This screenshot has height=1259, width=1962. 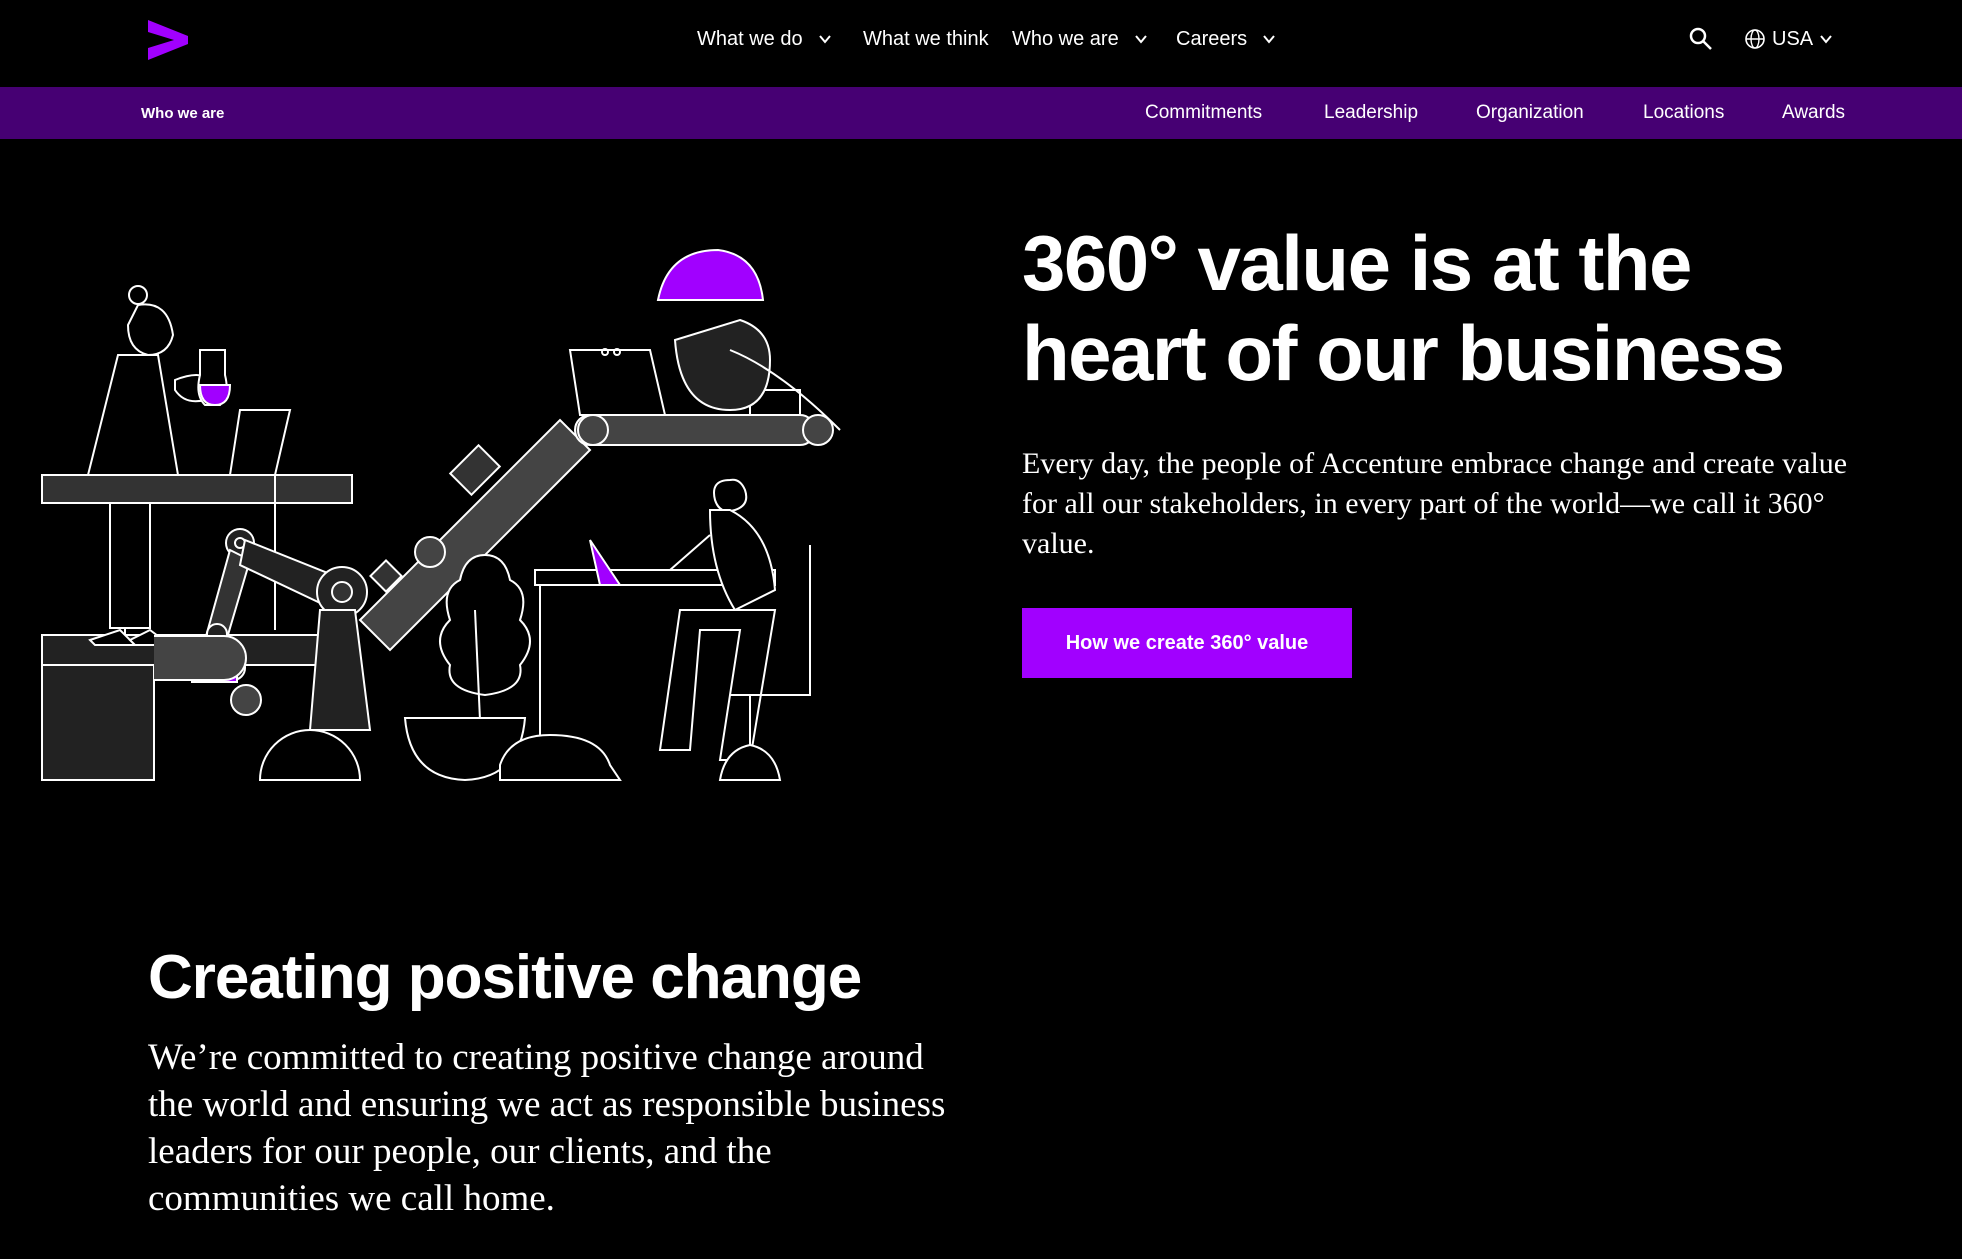 What do you see at coordinates (1530, 113) in the screenshot?
I see `subnav-link-organization: Organization` at bounding box center [1530, 113].